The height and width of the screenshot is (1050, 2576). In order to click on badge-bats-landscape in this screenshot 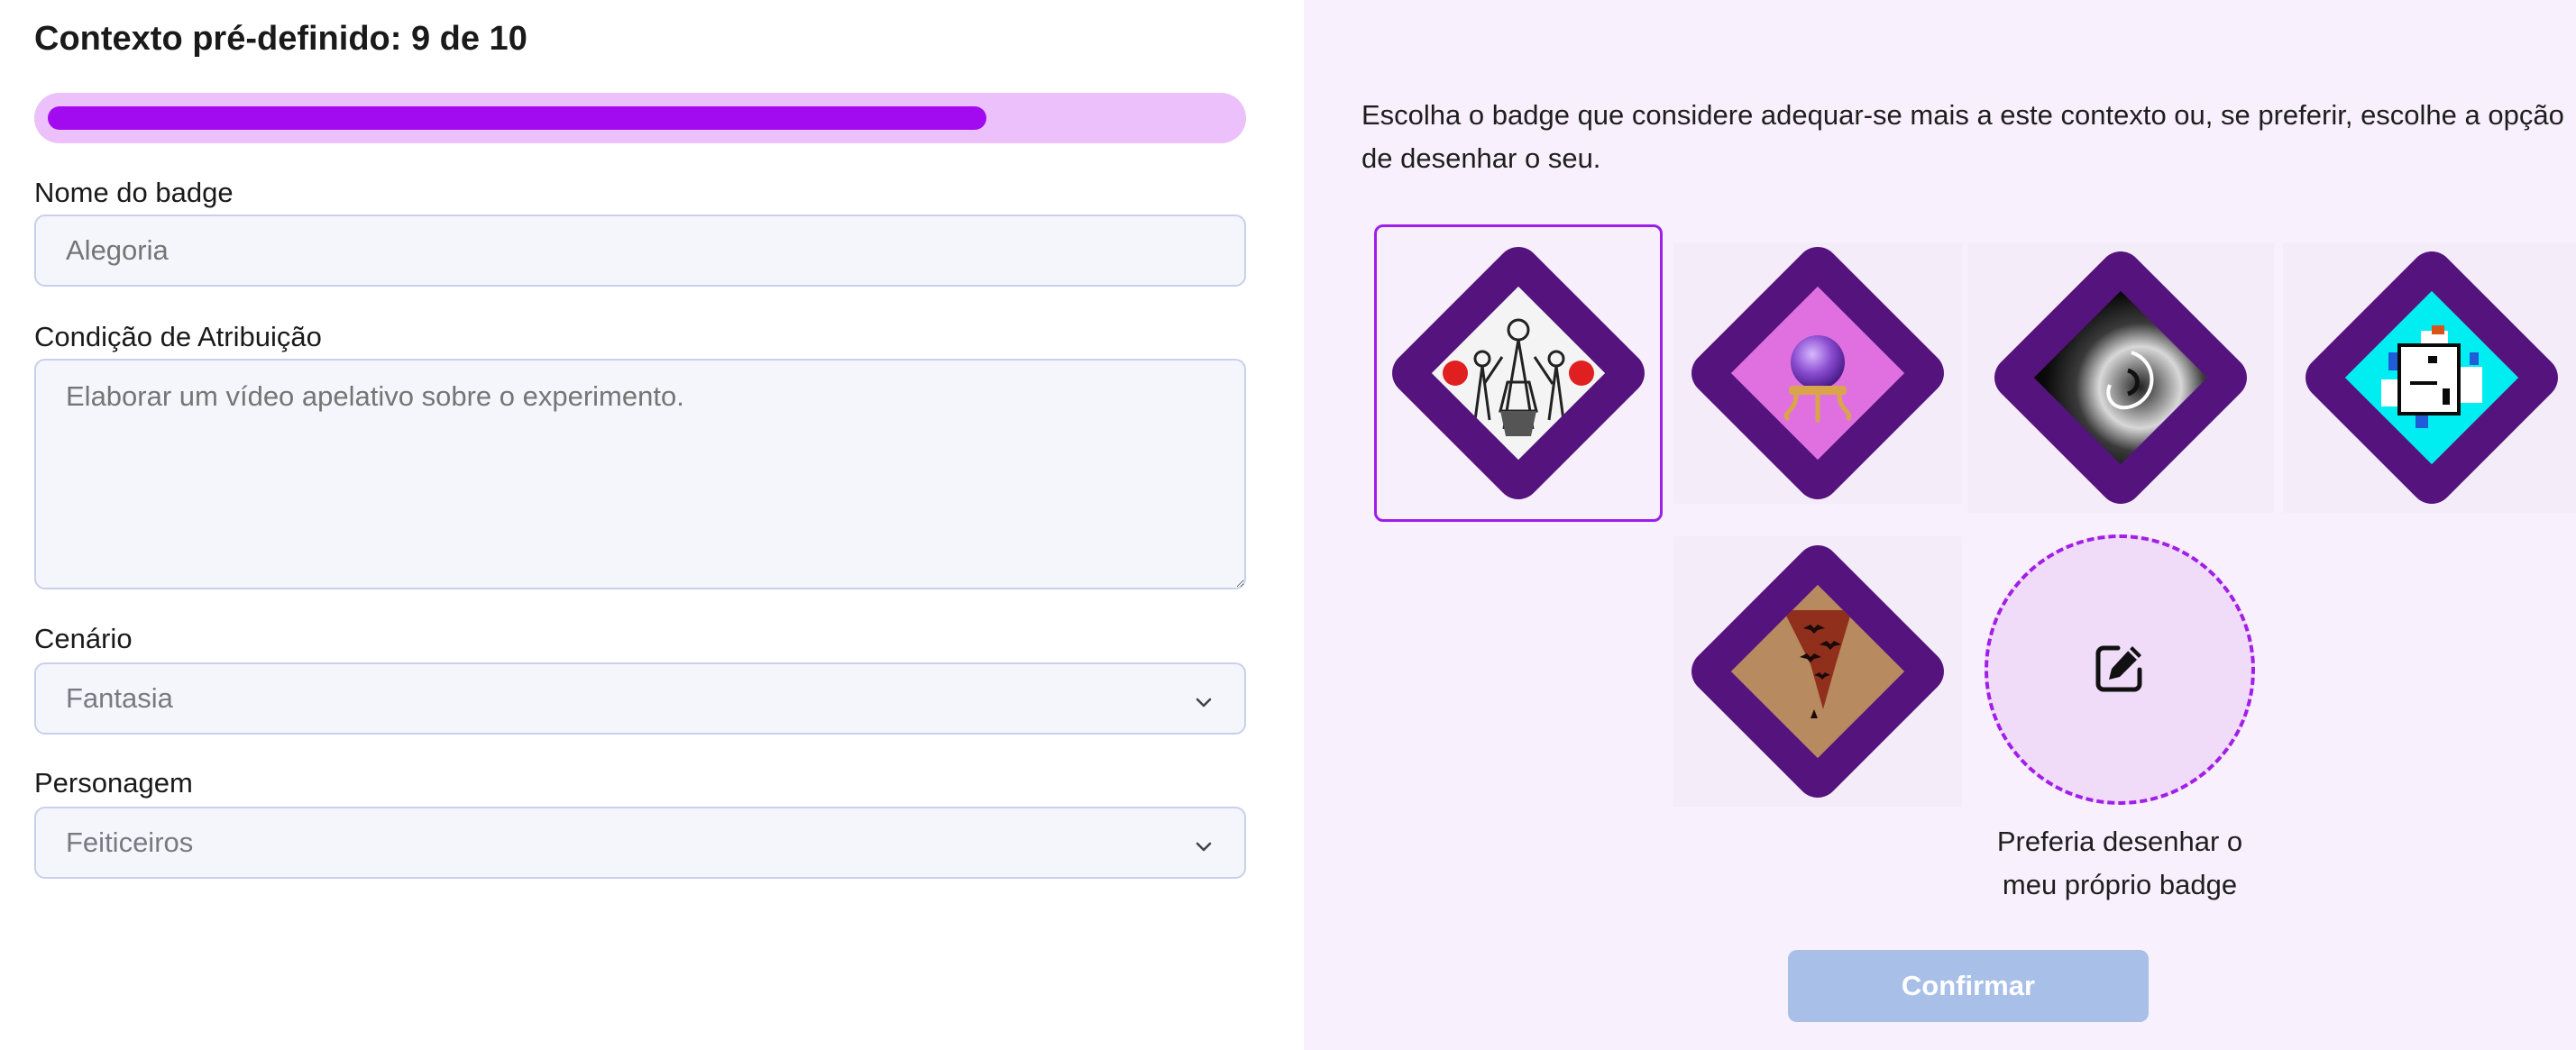, I will do `click(1817, 671)`.